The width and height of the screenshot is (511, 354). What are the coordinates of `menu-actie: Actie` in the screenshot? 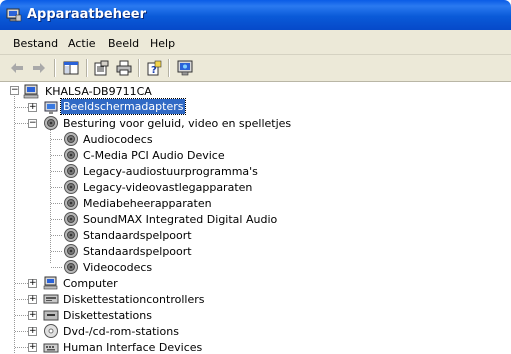 It's located at (82, 43).